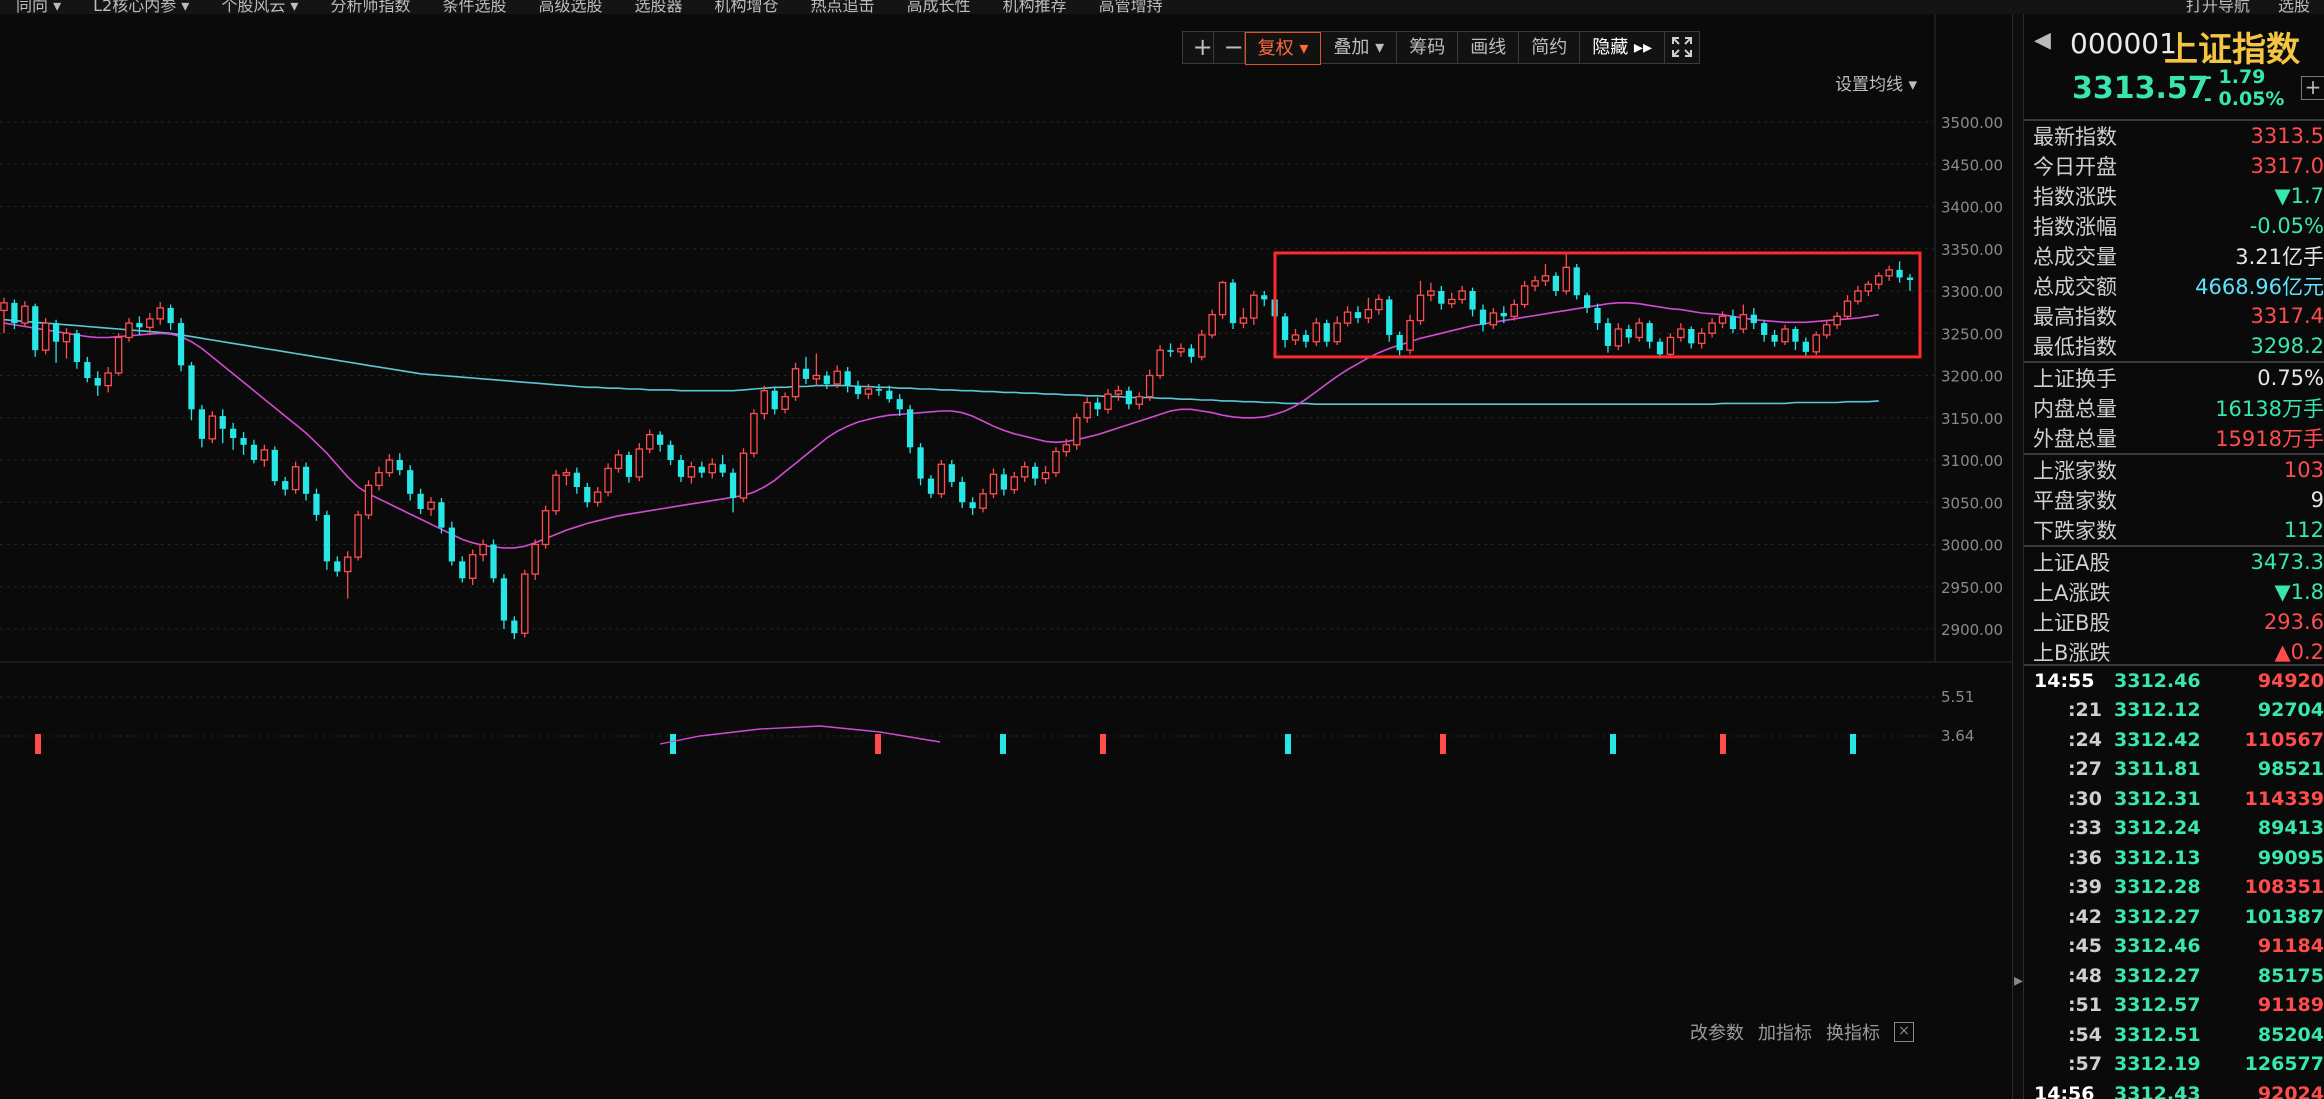  I want to click on top-menu-right-item: 选股, so click(2294, 7).